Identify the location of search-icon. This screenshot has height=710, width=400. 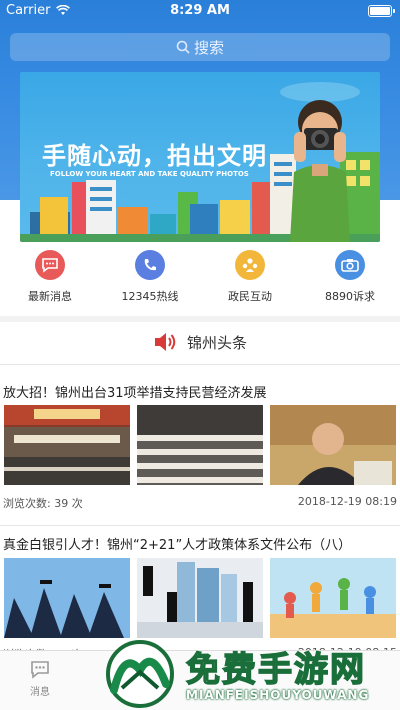
(183, 47).